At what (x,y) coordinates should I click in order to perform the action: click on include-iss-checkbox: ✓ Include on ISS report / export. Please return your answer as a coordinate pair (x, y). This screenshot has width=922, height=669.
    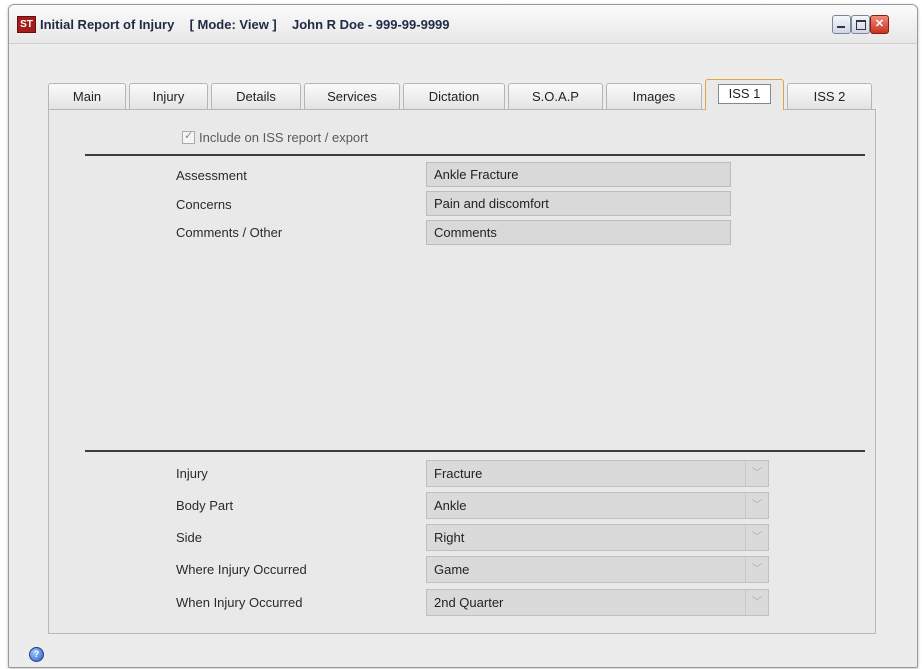
    Looking at the image, I should click on (275, 137).